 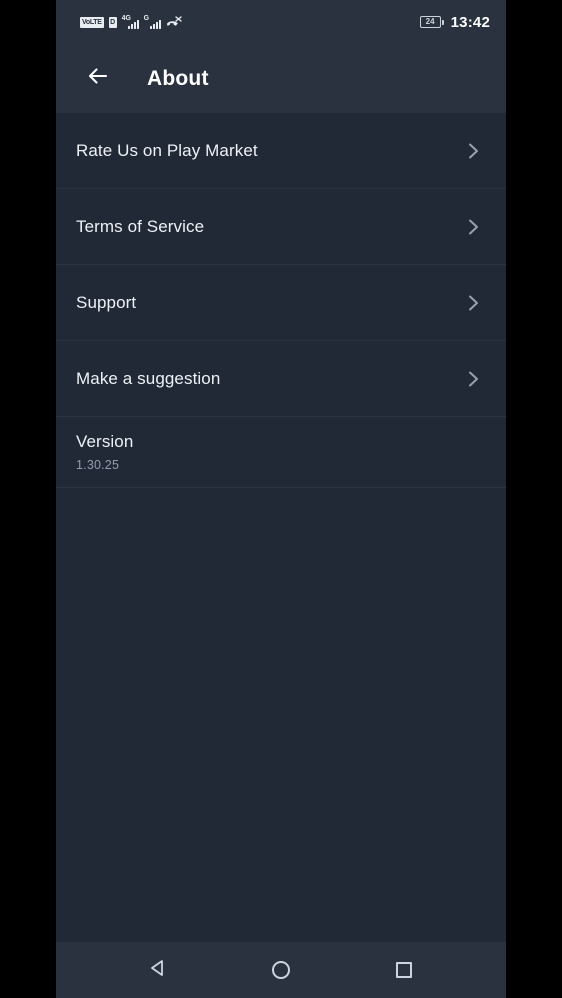 I want to click on list-item-rate-us: Rate Us on Play Market, so click(x=281, y=151).